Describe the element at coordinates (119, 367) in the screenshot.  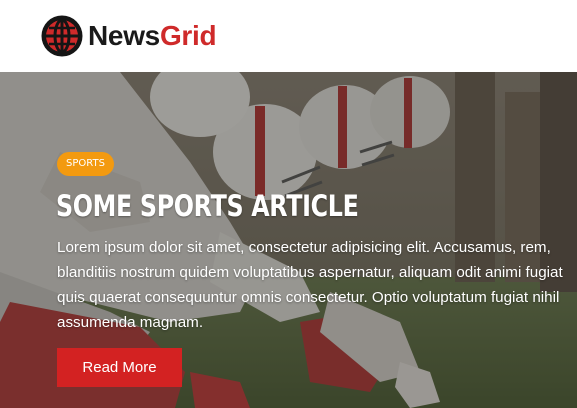
I see `read-more-button: Read More` at that location.